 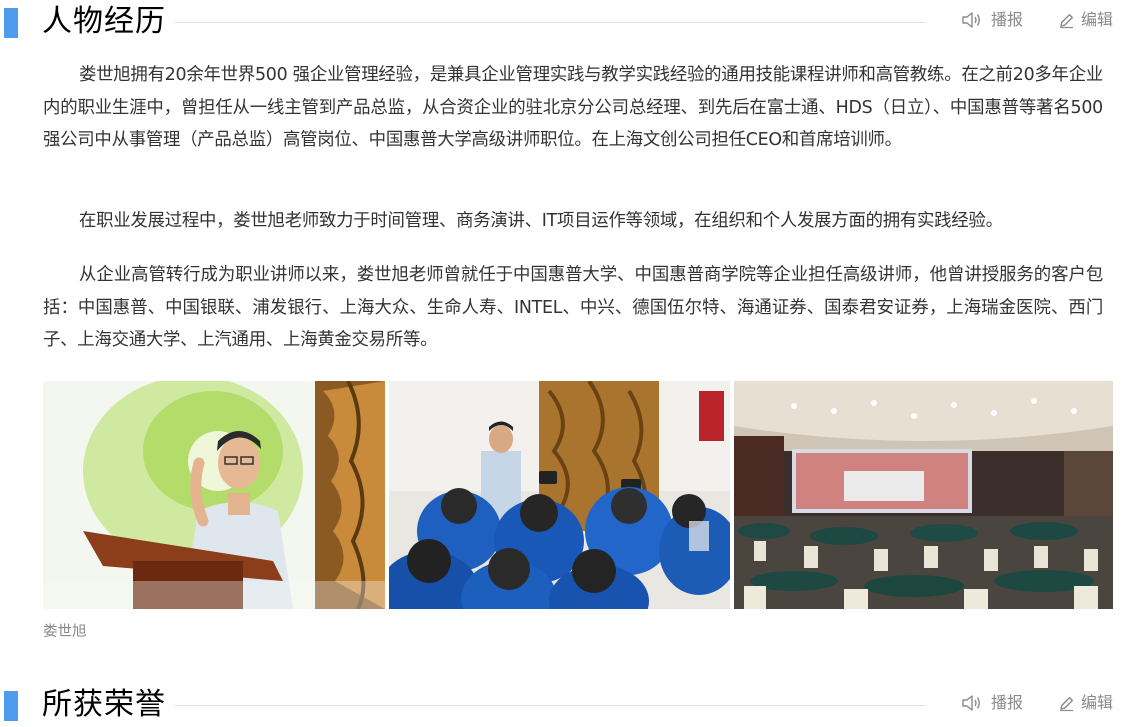 I want to click on album-photo-hall, so click(x=923, y=495).